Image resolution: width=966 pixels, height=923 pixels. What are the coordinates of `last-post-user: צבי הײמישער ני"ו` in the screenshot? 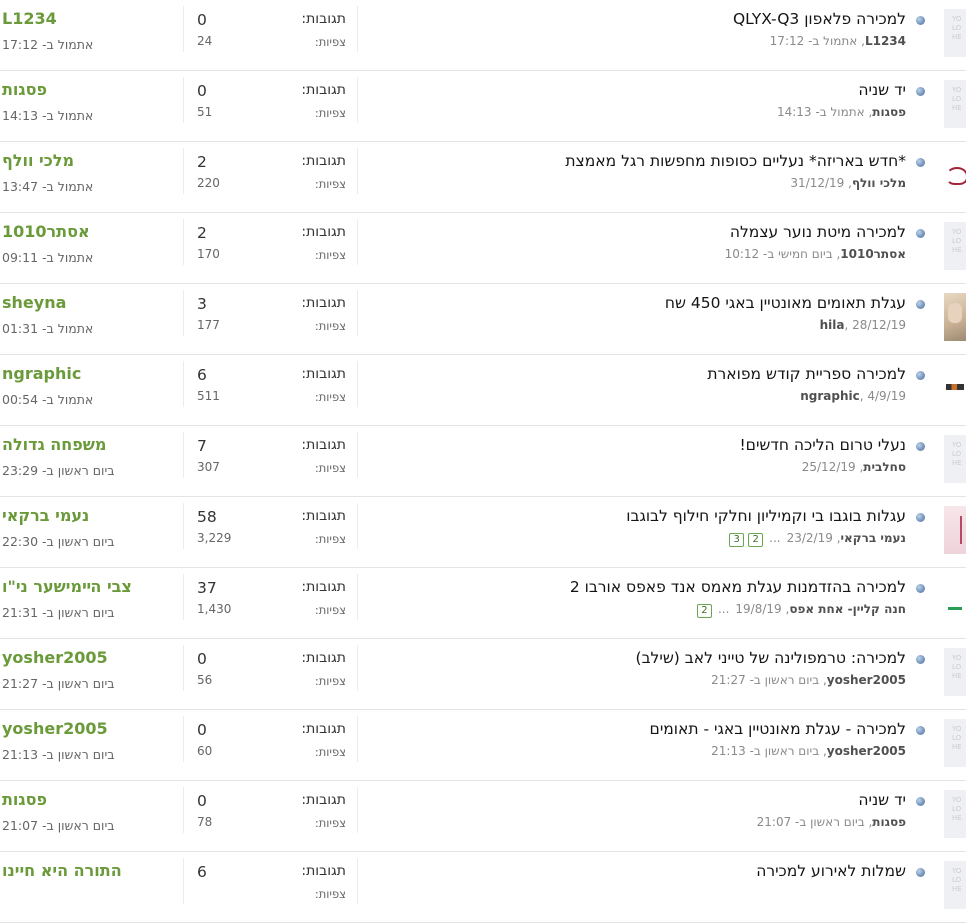 It's located at (67, 586).